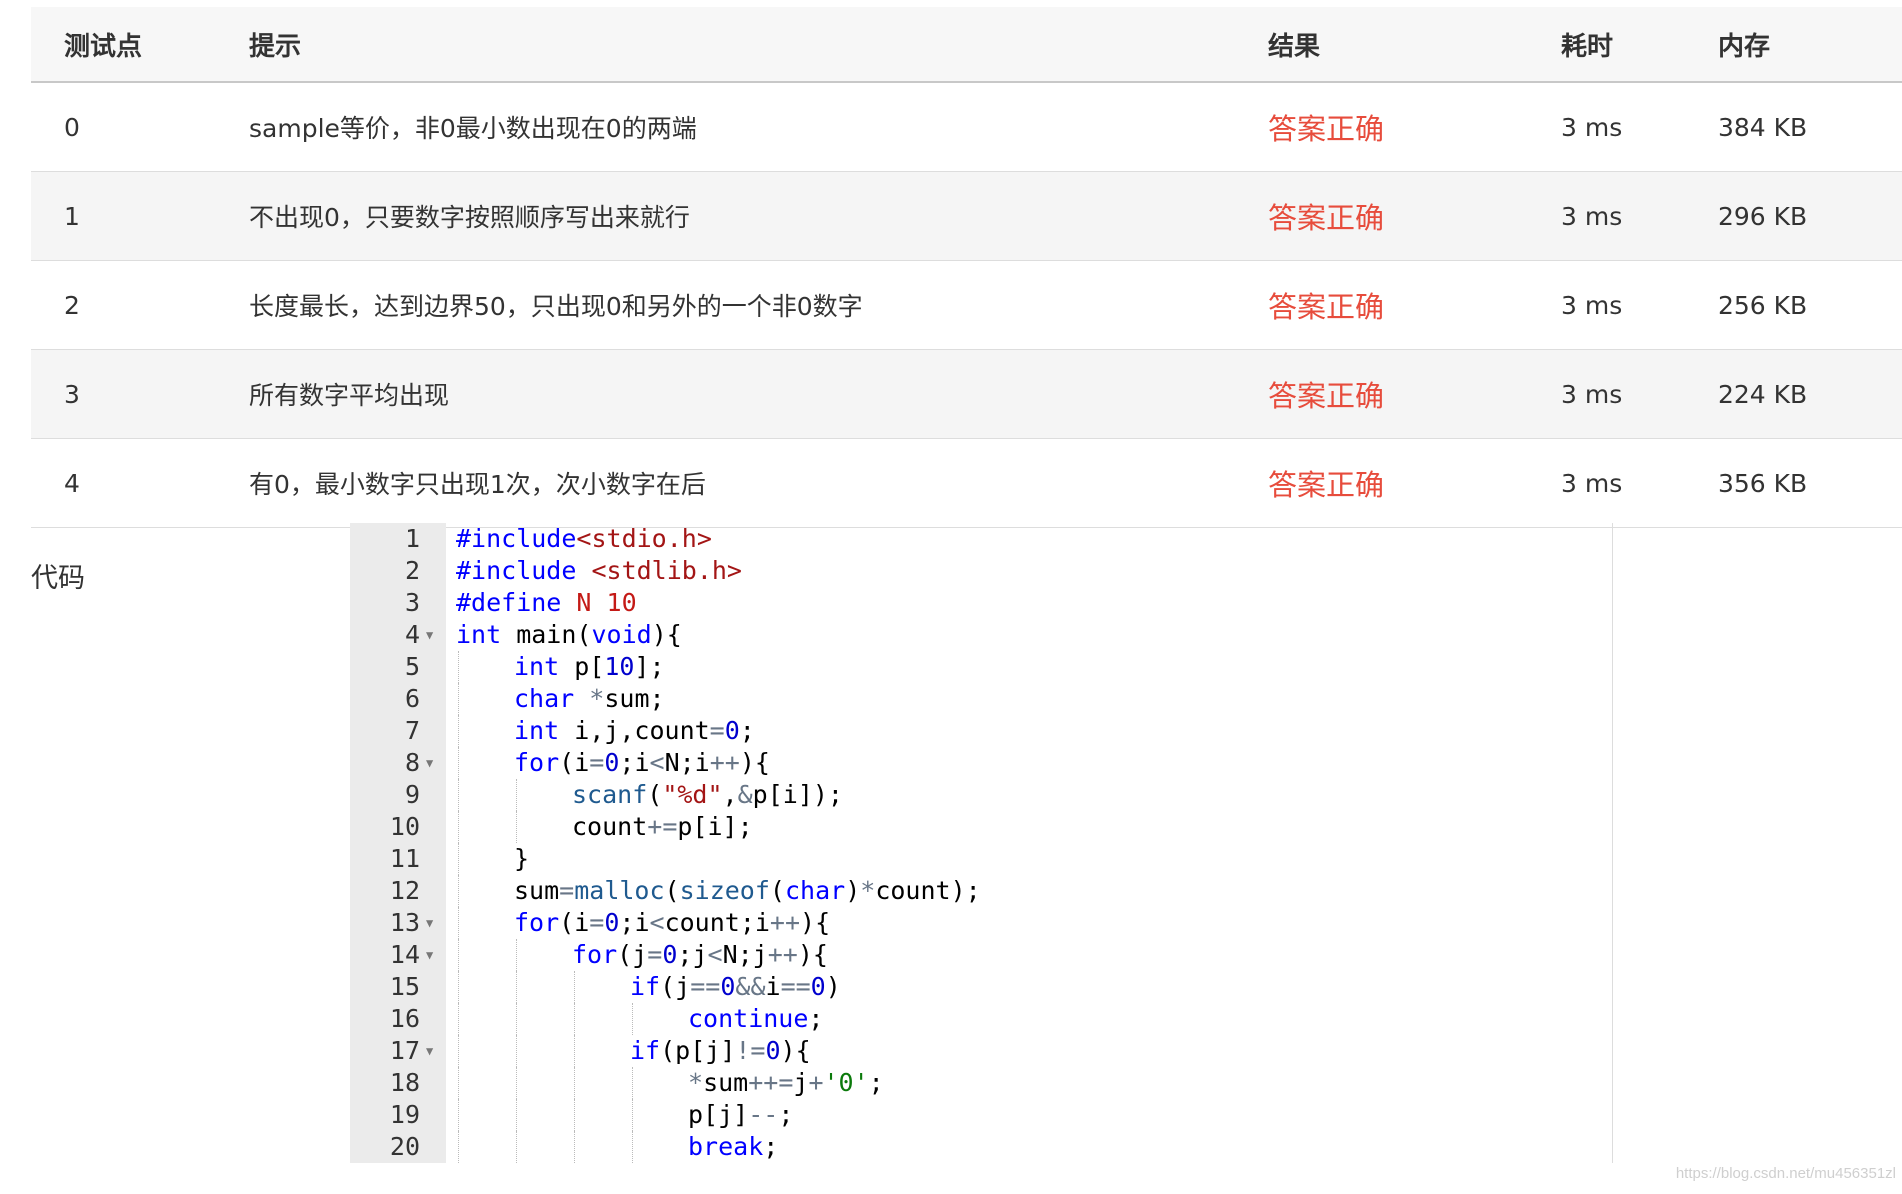  What do you see at coordinates (412, 538) in the screenshot?
I see `line-number: 1` at bounding box center [412, 538].